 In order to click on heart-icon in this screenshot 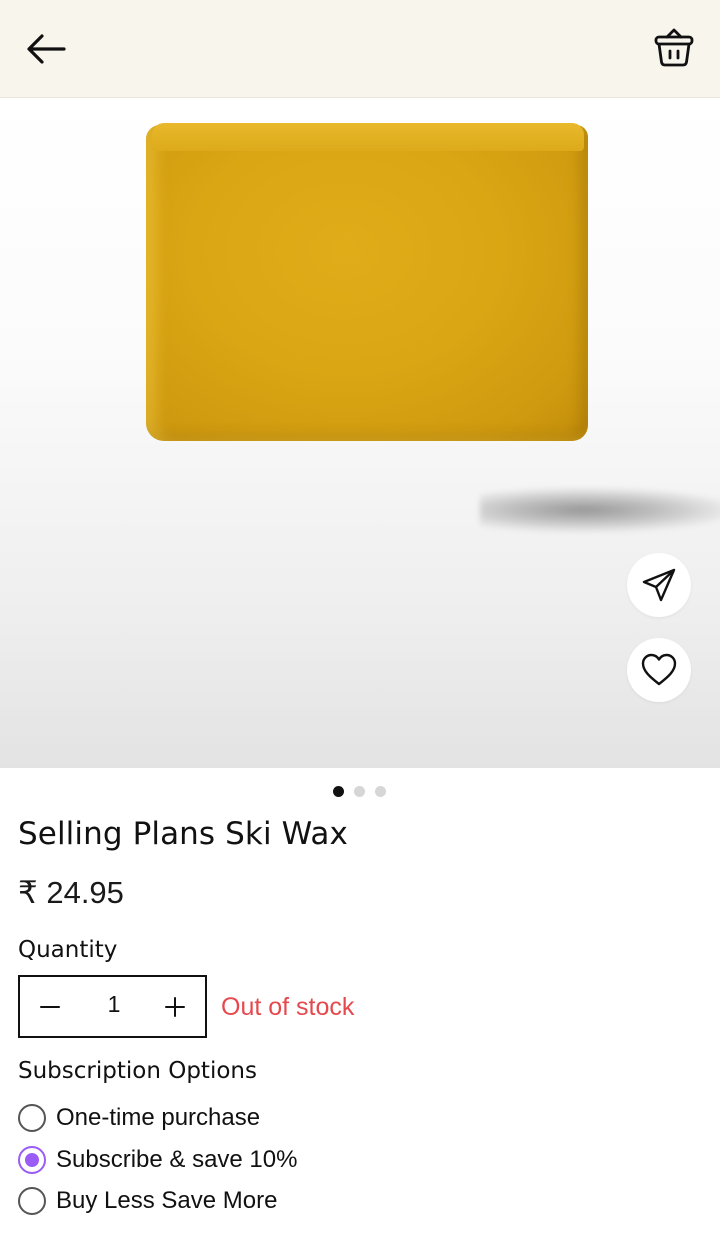, I will do `click(659, 669)`.